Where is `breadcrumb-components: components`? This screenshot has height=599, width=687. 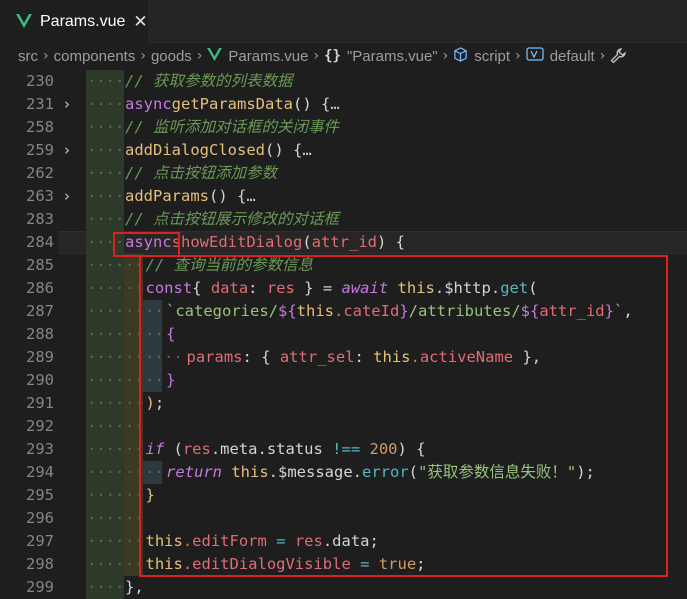 breadcrumb-components: components is located at coordinates (95, 56).